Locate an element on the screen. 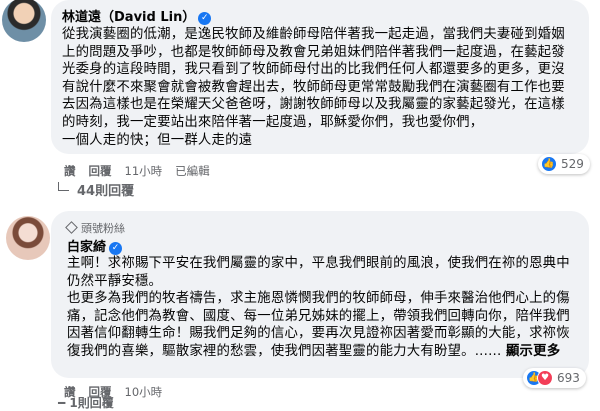  comment-author: 林道遠（David Lin） ✓ is located at coordinates (137, 15).